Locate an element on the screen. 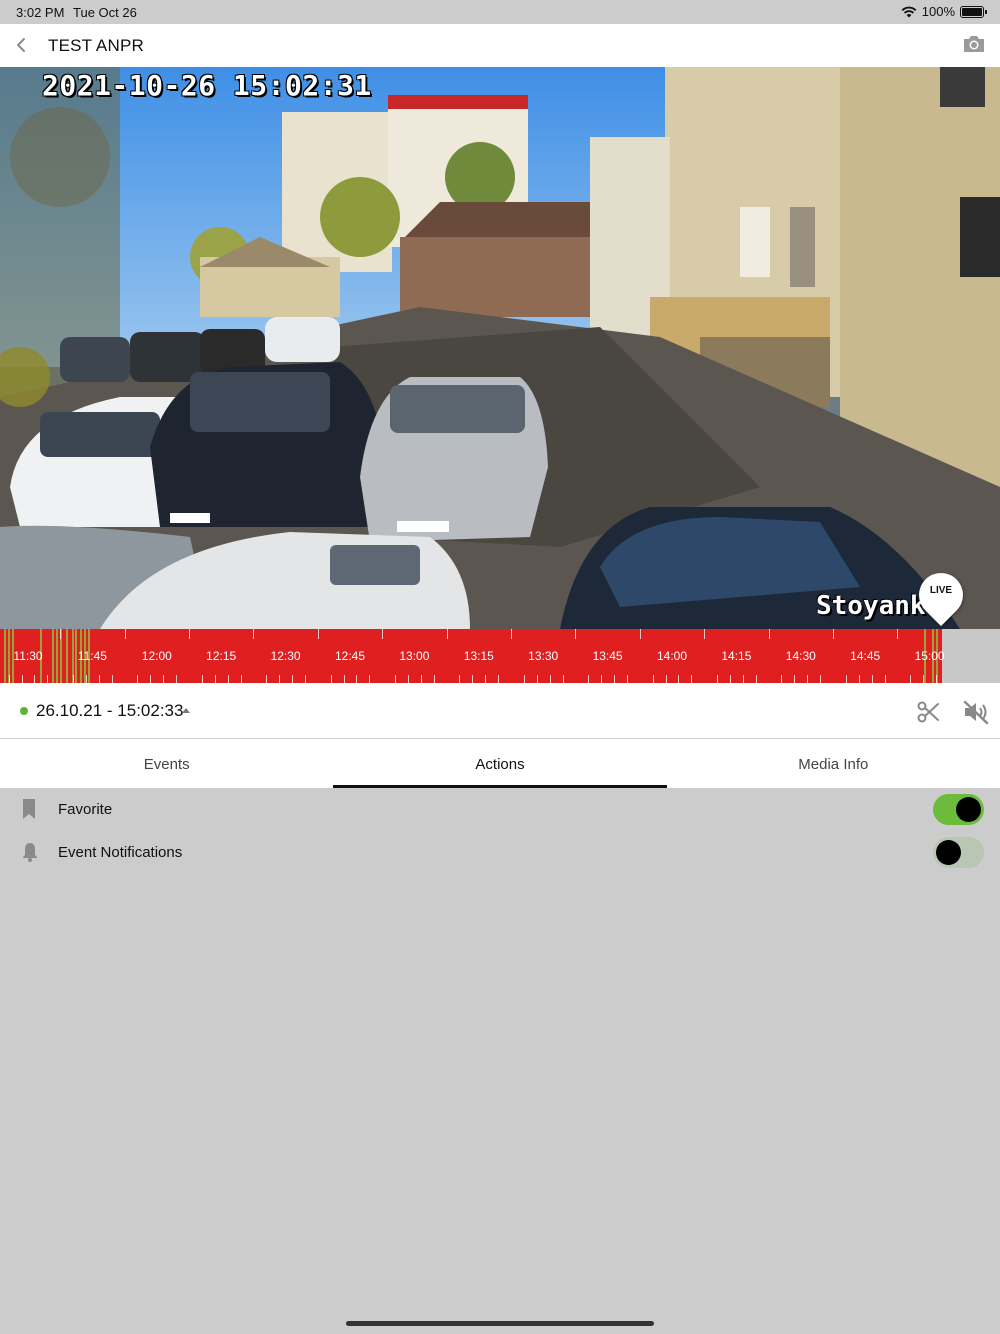 The image size is (1000, 1334). timeline-label: 13:00 is located at coordinates (414, 656).